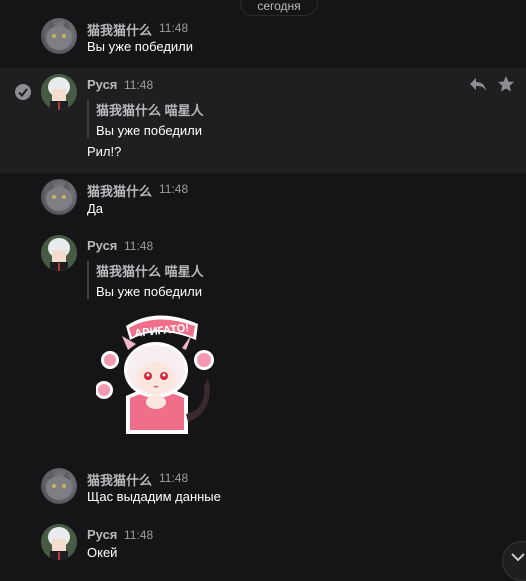 The width and height of the screenshot is (526, 581). Describe the element at coordinates (263, 199) in the screenshot. I see `message-item: 猫我猫什么 11:48 Да` at that location.